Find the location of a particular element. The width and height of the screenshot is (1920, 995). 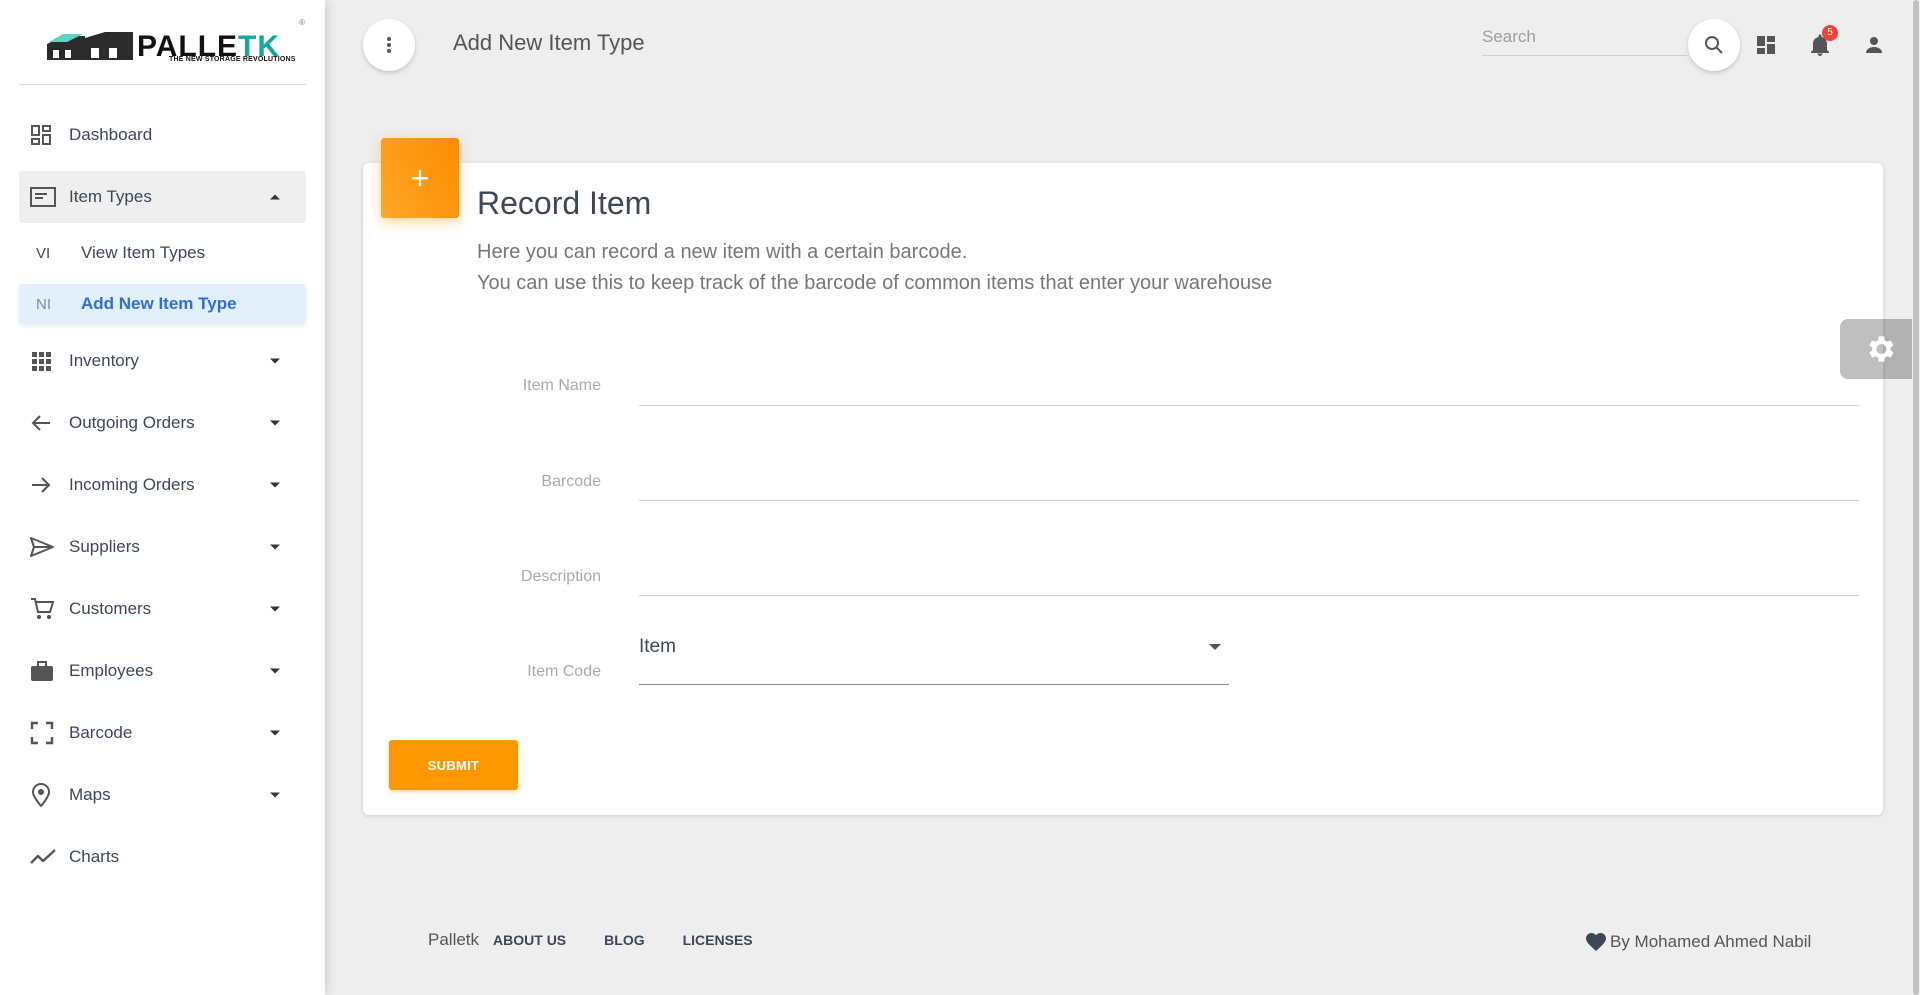

scrollbar-thumb is located at coordinates (1916, 497).